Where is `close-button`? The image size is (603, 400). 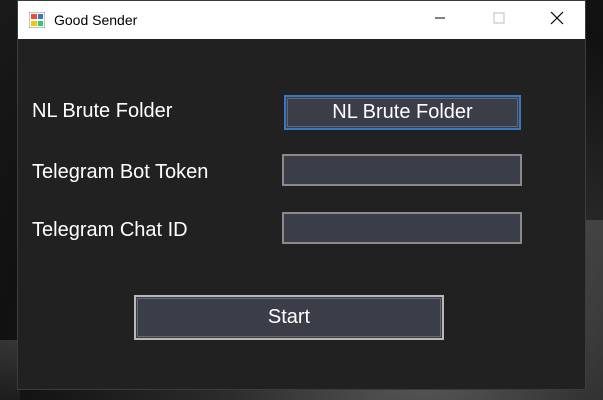 close-button is located at coordinates (557, 20).